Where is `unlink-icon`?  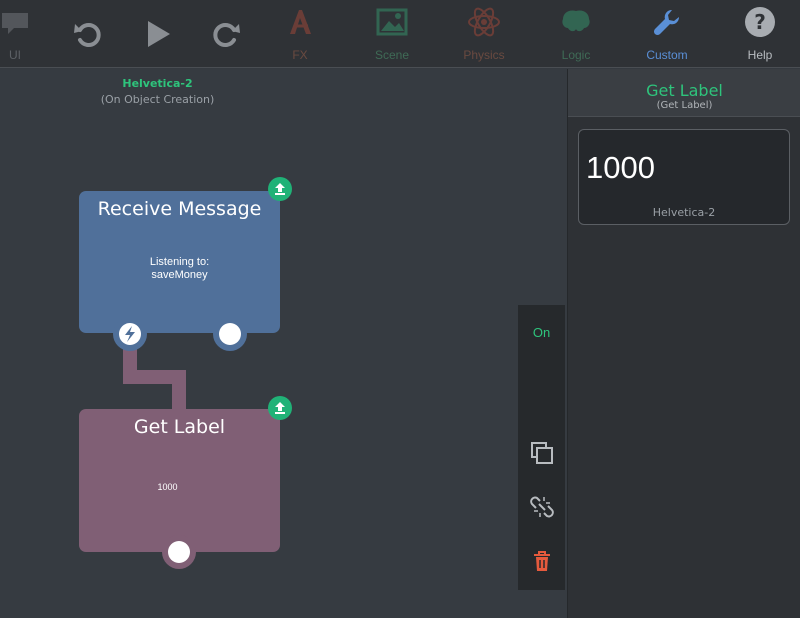 unlink-icon is located at coordinates (541, 507).